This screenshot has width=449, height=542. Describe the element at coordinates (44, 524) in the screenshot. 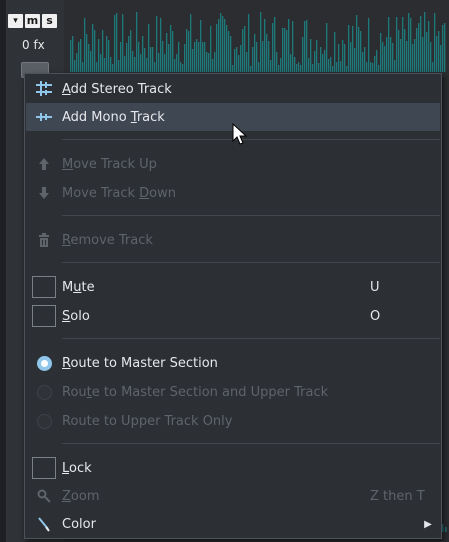

I see `color-pen-icon` at that location.